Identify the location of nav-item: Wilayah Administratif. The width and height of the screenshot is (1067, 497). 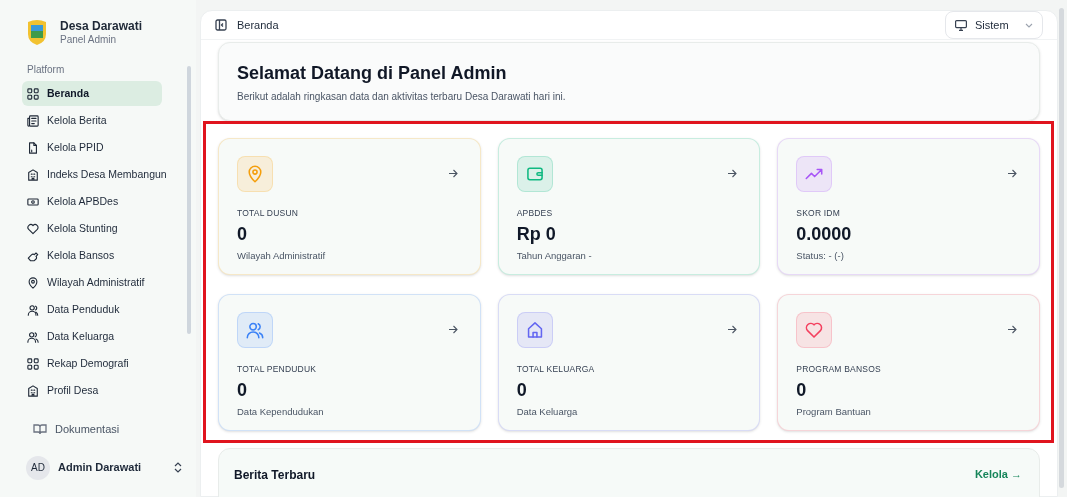
(92, 282).